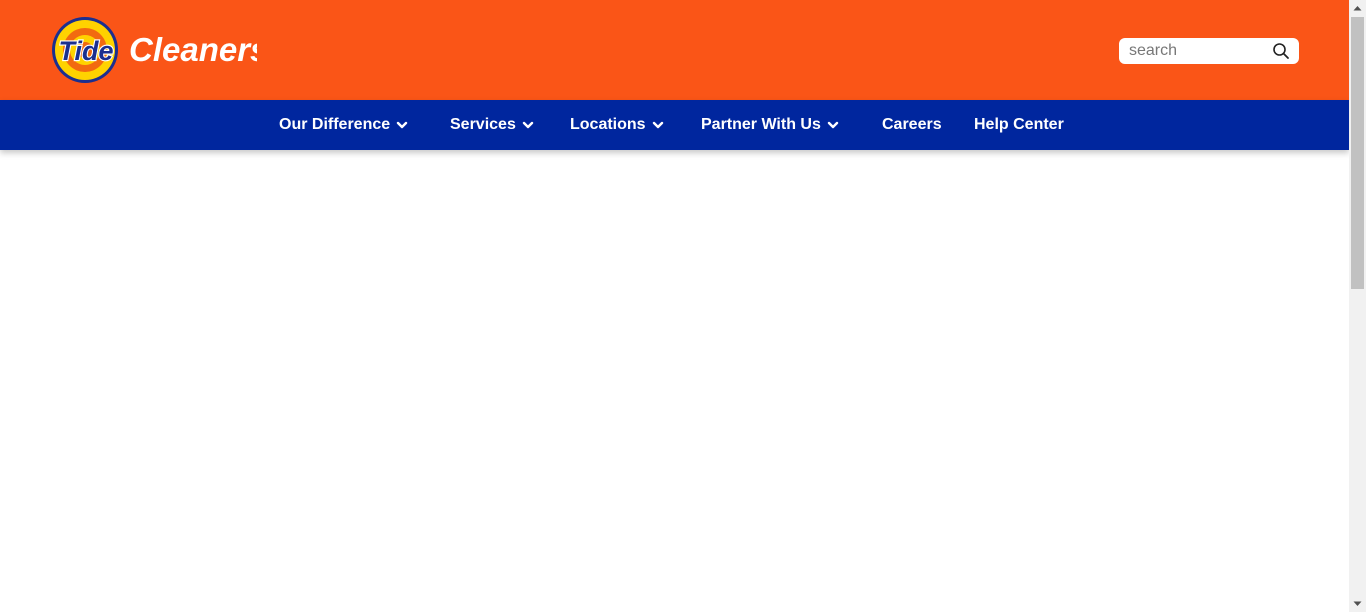  I want to click on tide-cleaners-logo: Tide Cleaners, so click(154, 50).